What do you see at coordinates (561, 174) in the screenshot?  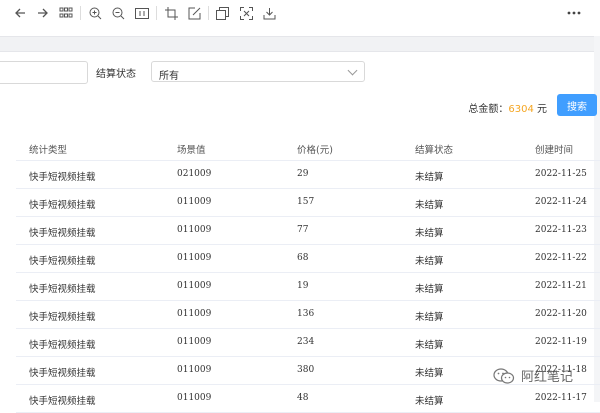 I see `cell-created-time: 2022-11-25` at bounding box center [561, 174].